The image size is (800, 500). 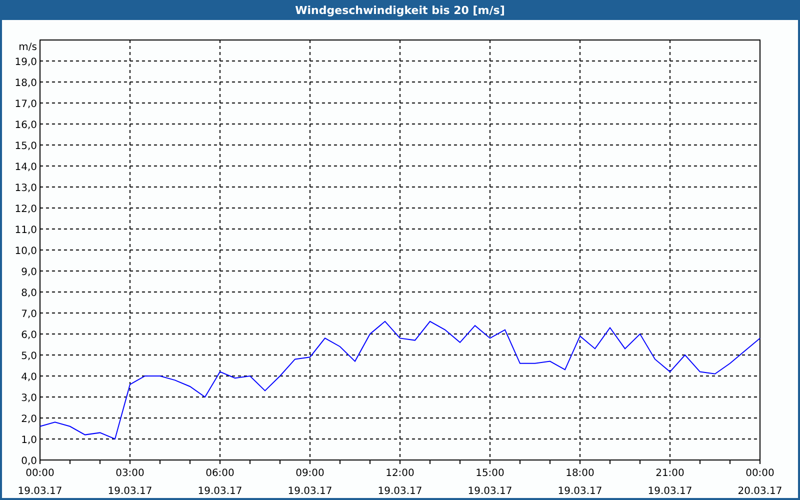 I want to click on y-tick-label: 7,0, so click(x=29, y=314).